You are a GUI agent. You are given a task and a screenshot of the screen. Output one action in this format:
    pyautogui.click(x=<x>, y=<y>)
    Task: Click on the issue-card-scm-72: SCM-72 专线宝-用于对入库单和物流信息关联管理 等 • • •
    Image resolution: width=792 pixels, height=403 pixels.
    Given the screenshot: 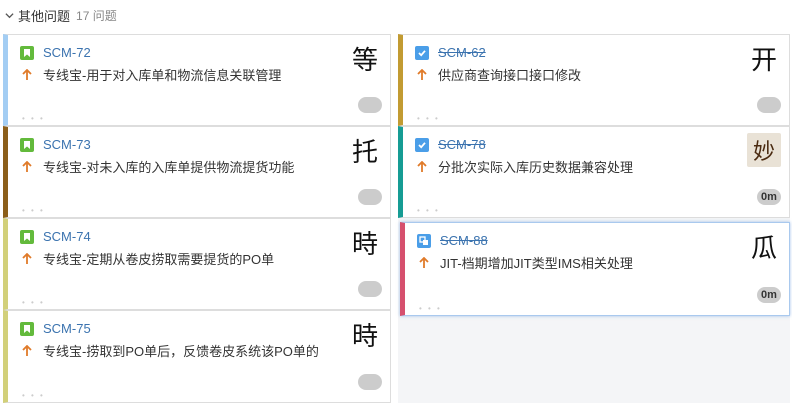 What is the action you would take?
    pyautogui.click(x=197, y=80)
    